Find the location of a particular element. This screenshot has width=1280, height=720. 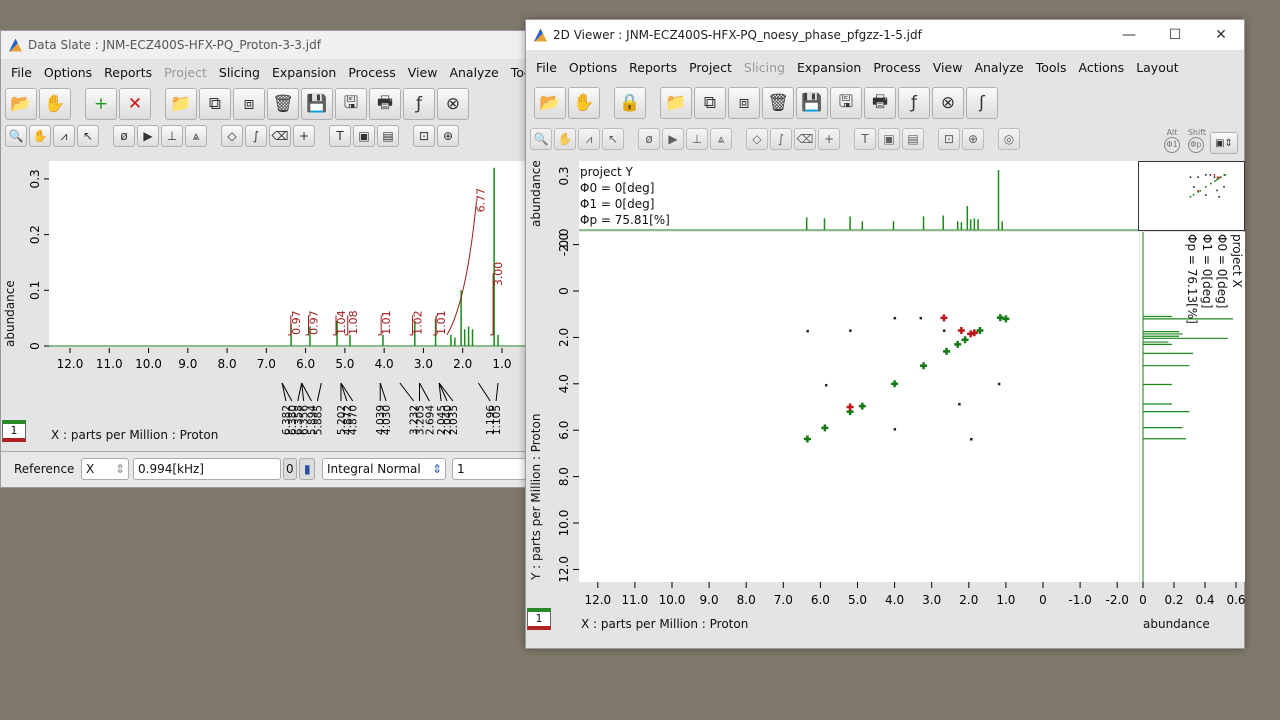

side-x-tick-label: 0.2 is located at coordinates (1173, 600).